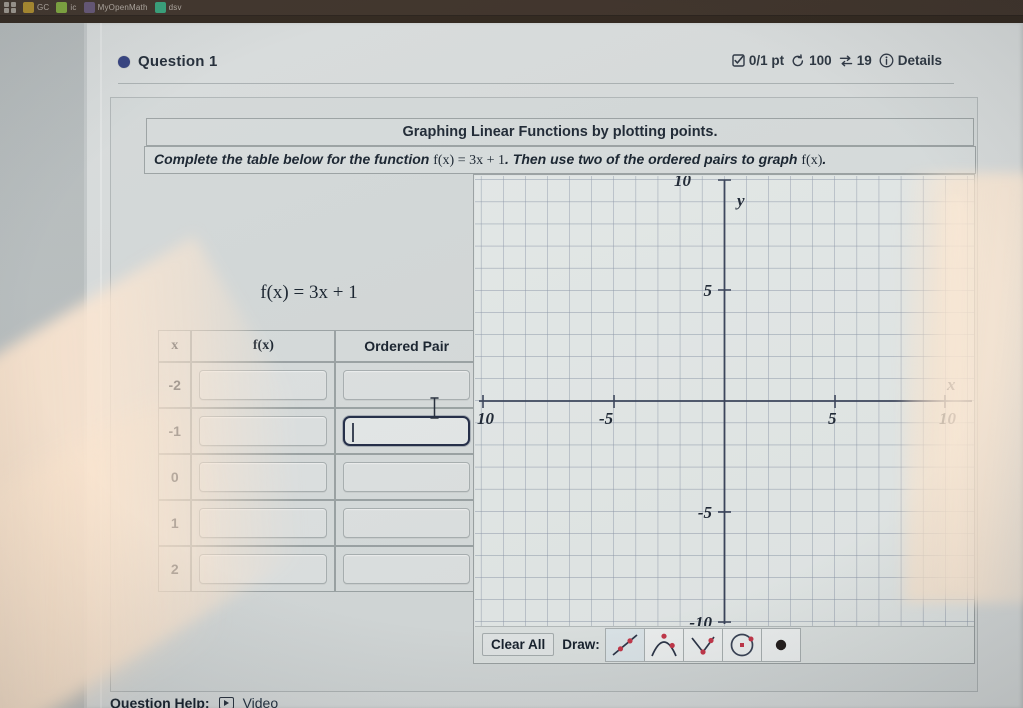  I want to click on bookmark-item: MyOpenMath, so click(115, 7).